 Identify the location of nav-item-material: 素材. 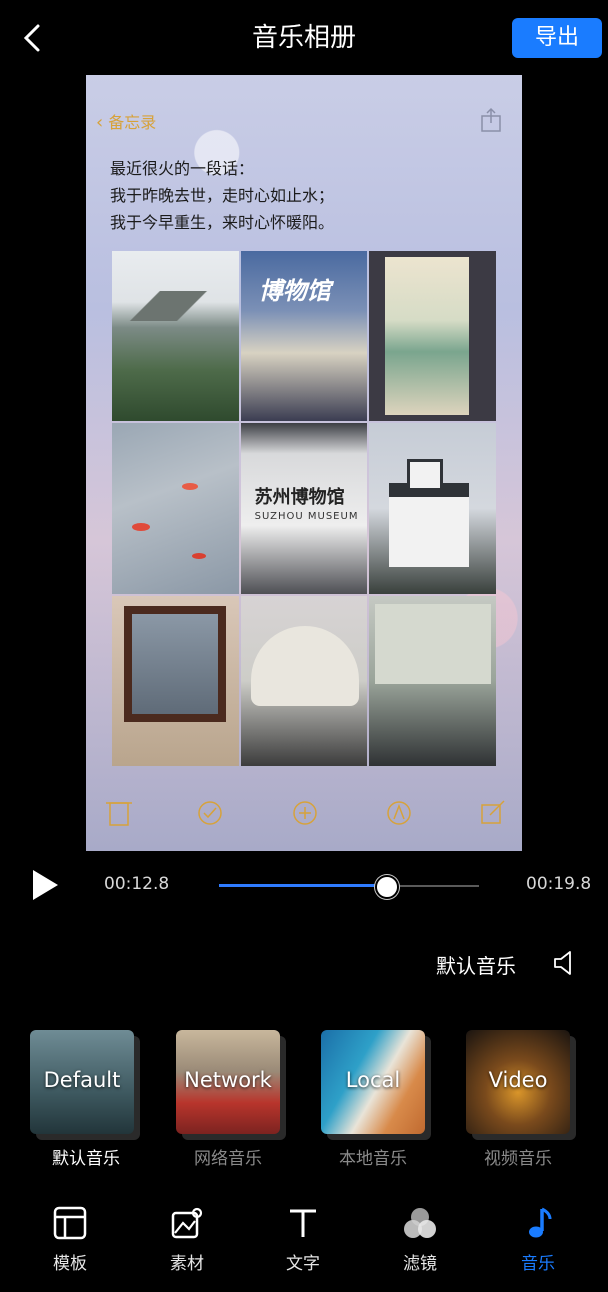
(187, 1245).